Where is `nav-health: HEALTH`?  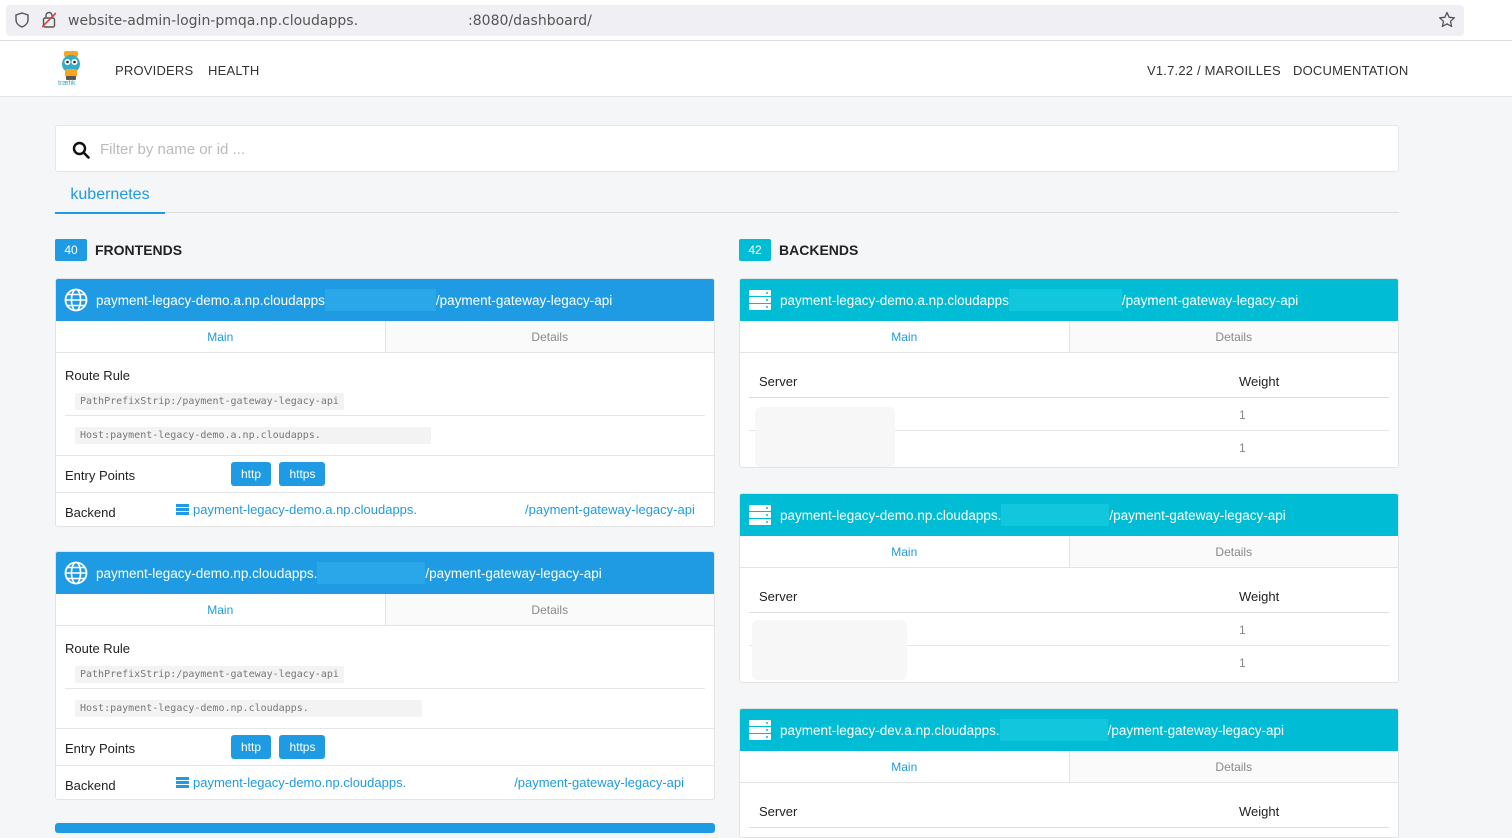
nav-health: HEALTH is located at coordinates (234, 70).